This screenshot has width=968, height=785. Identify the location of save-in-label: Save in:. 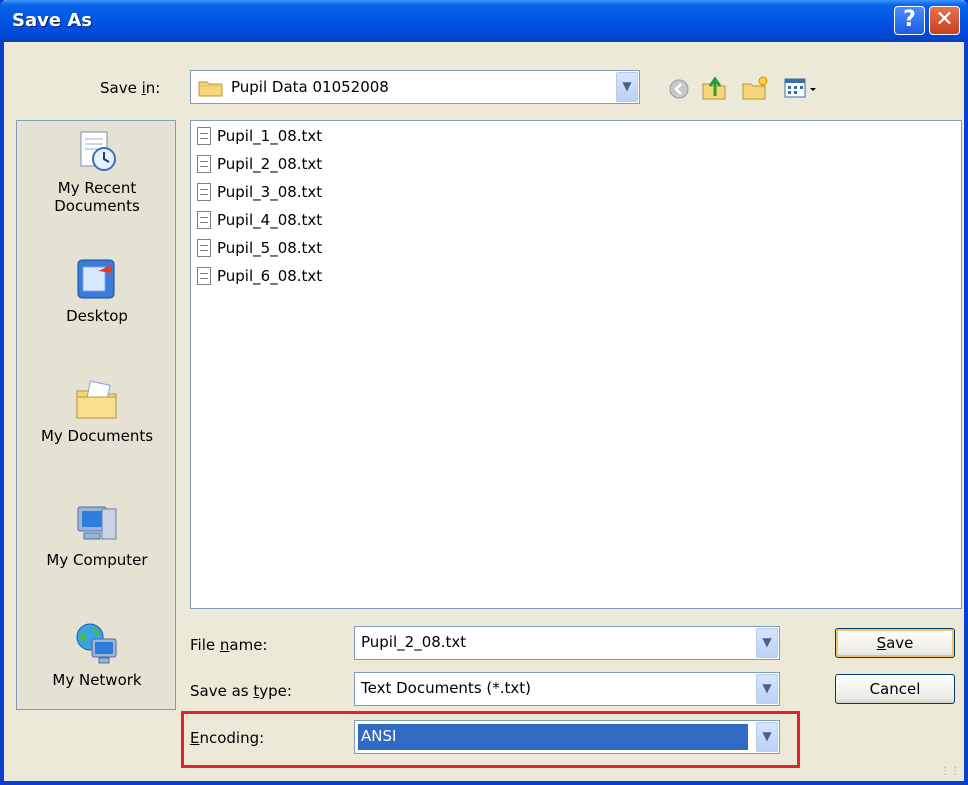
(130, 88).